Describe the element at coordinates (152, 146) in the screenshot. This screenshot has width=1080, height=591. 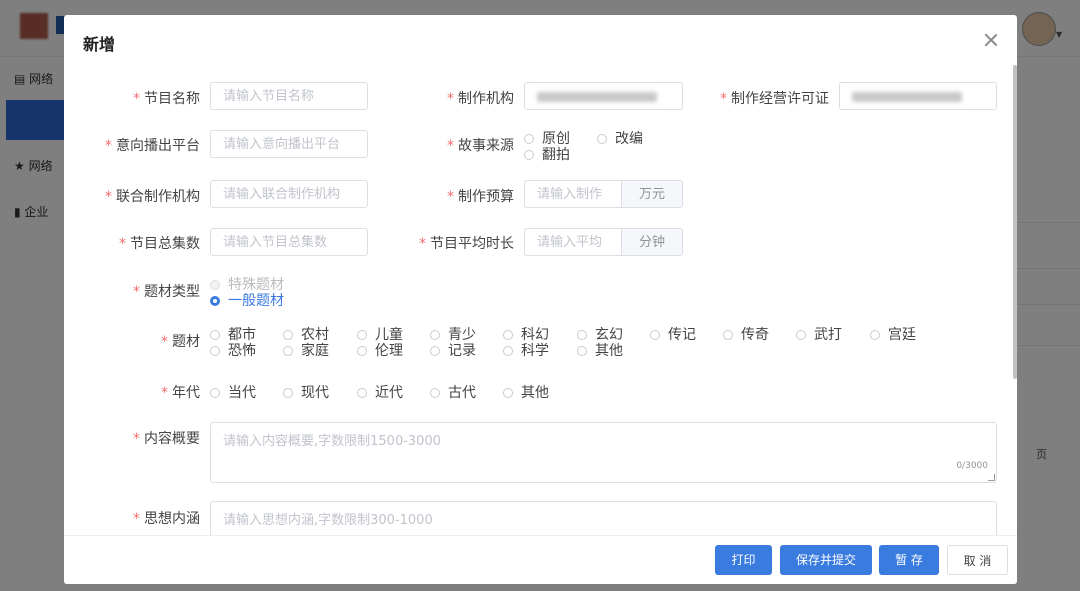
I see `platform-label: * 意向播出平台` at that location.